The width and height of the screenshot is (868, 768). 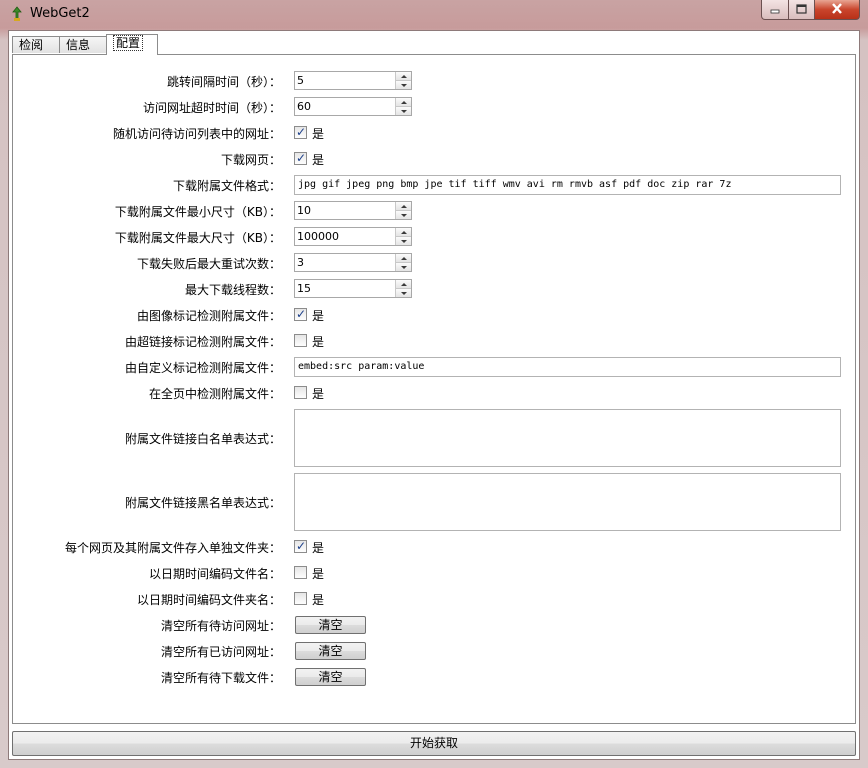 I want to click on max-retries-spinbox: 3, so click(x=353, y=262).